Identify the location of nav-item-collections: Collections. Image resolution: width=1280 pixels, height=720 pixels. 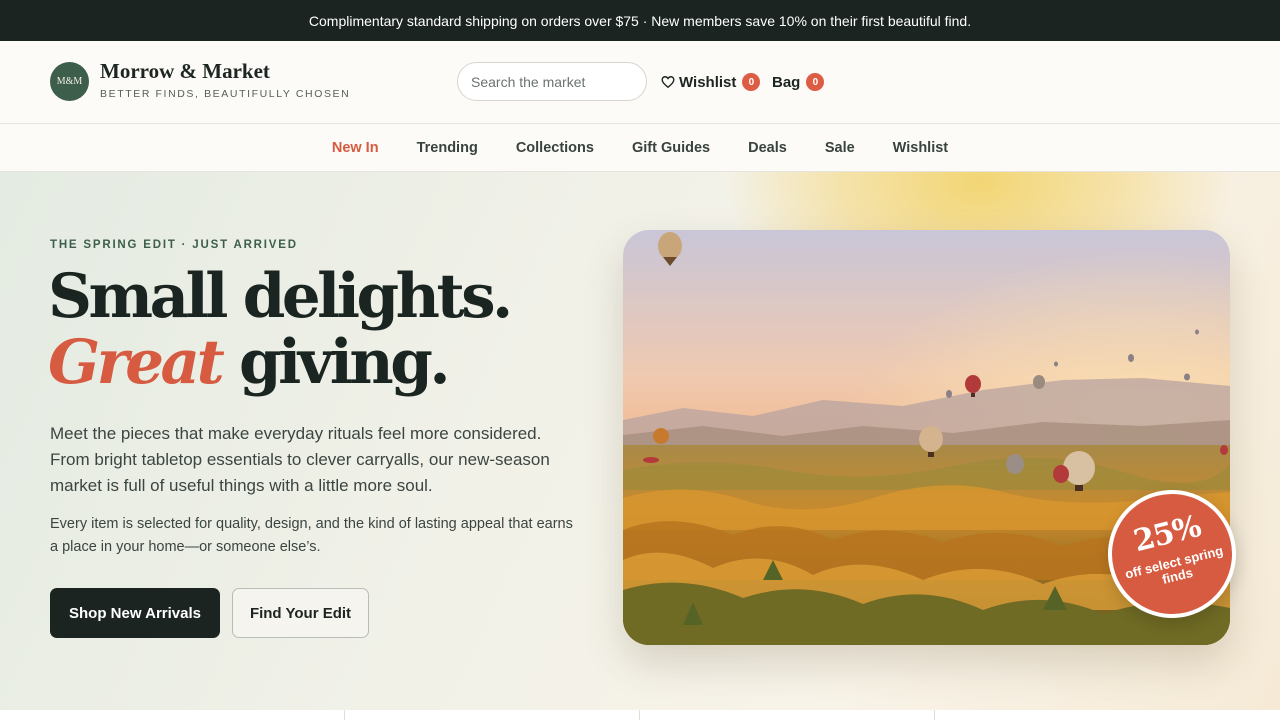
(555, 148).